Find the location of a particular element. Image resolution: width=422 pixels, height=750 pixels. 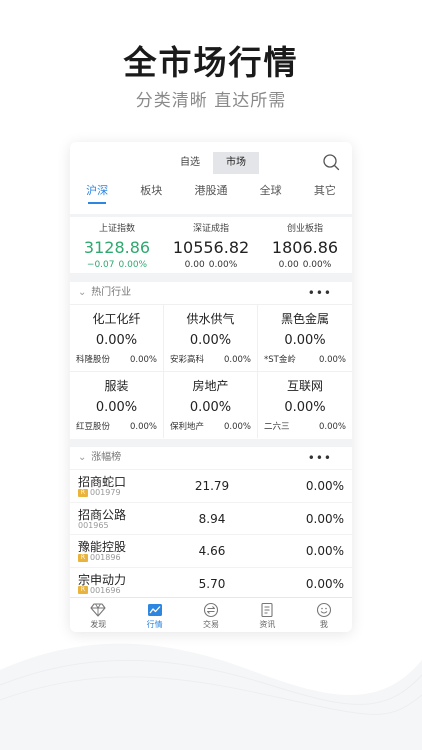

sector-cell: 供水供气 0.00% 安彩高科 0.00% is located at coordinates (211, 337).